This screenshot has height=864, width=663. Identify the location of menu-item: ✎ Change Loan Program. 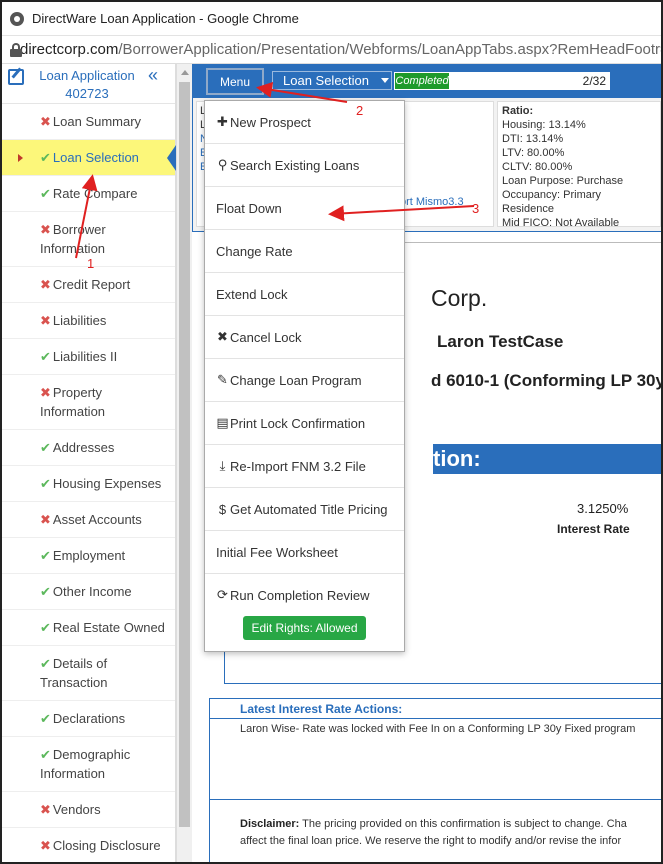
(304, 380).